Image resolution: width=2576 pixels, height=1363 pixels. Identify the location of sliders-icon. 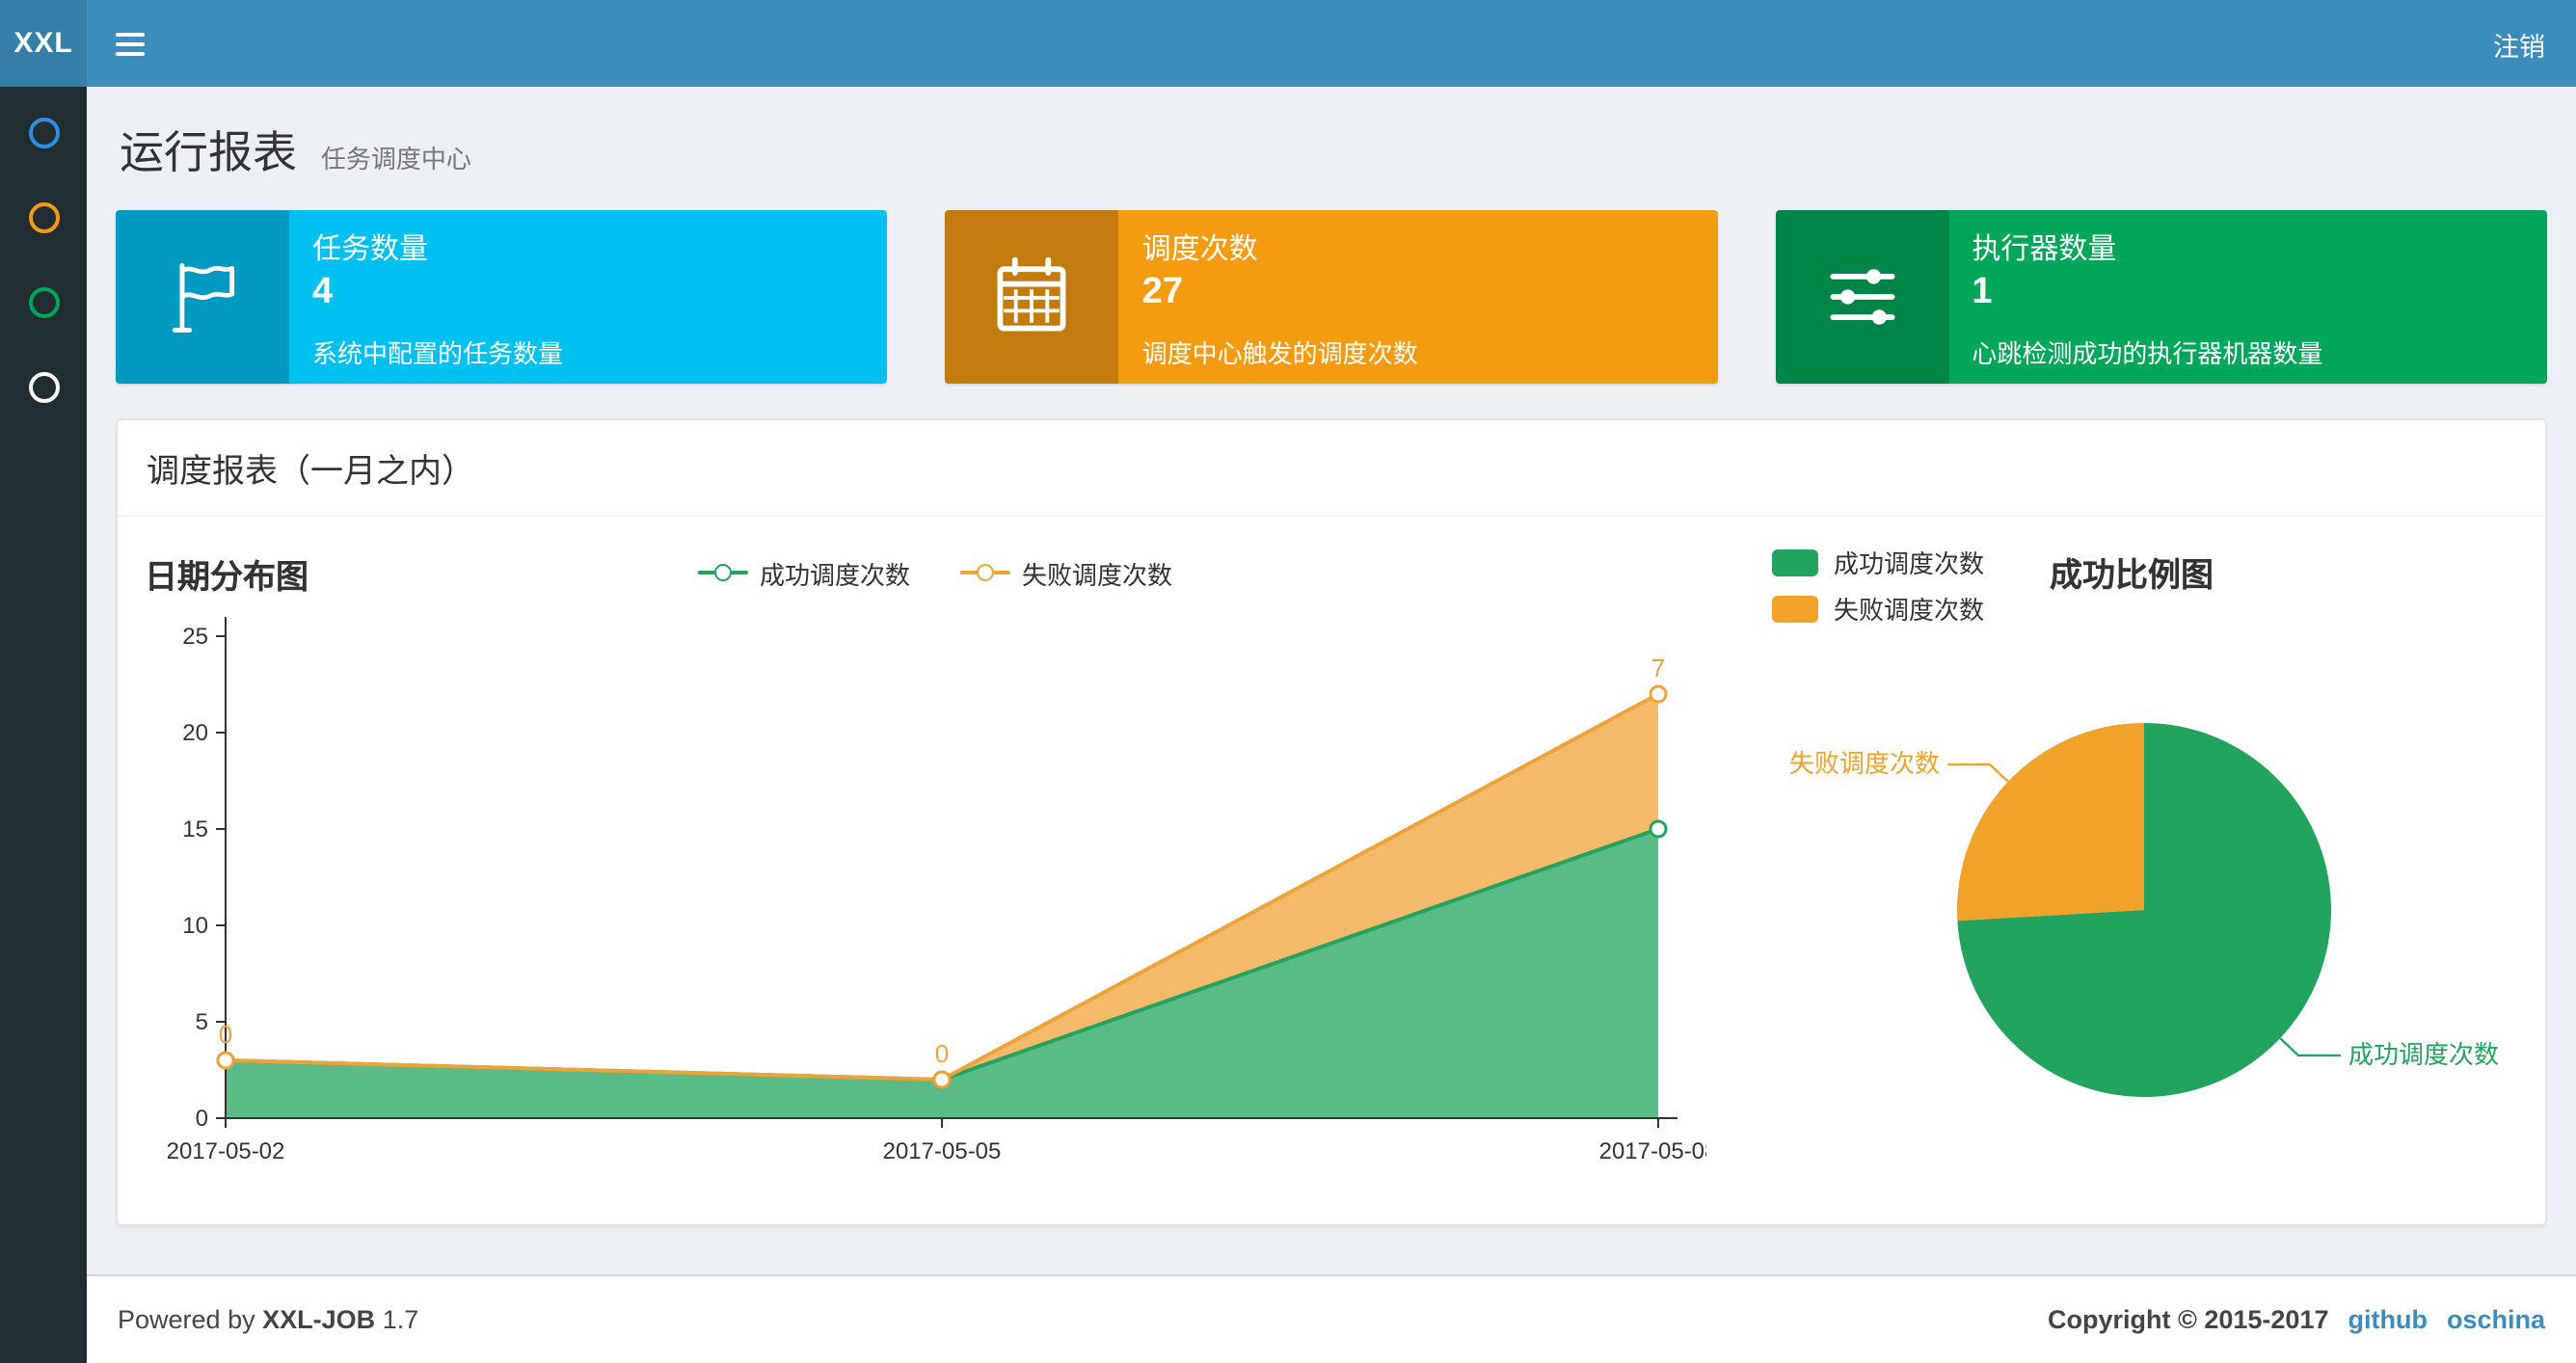
(1862, 297).